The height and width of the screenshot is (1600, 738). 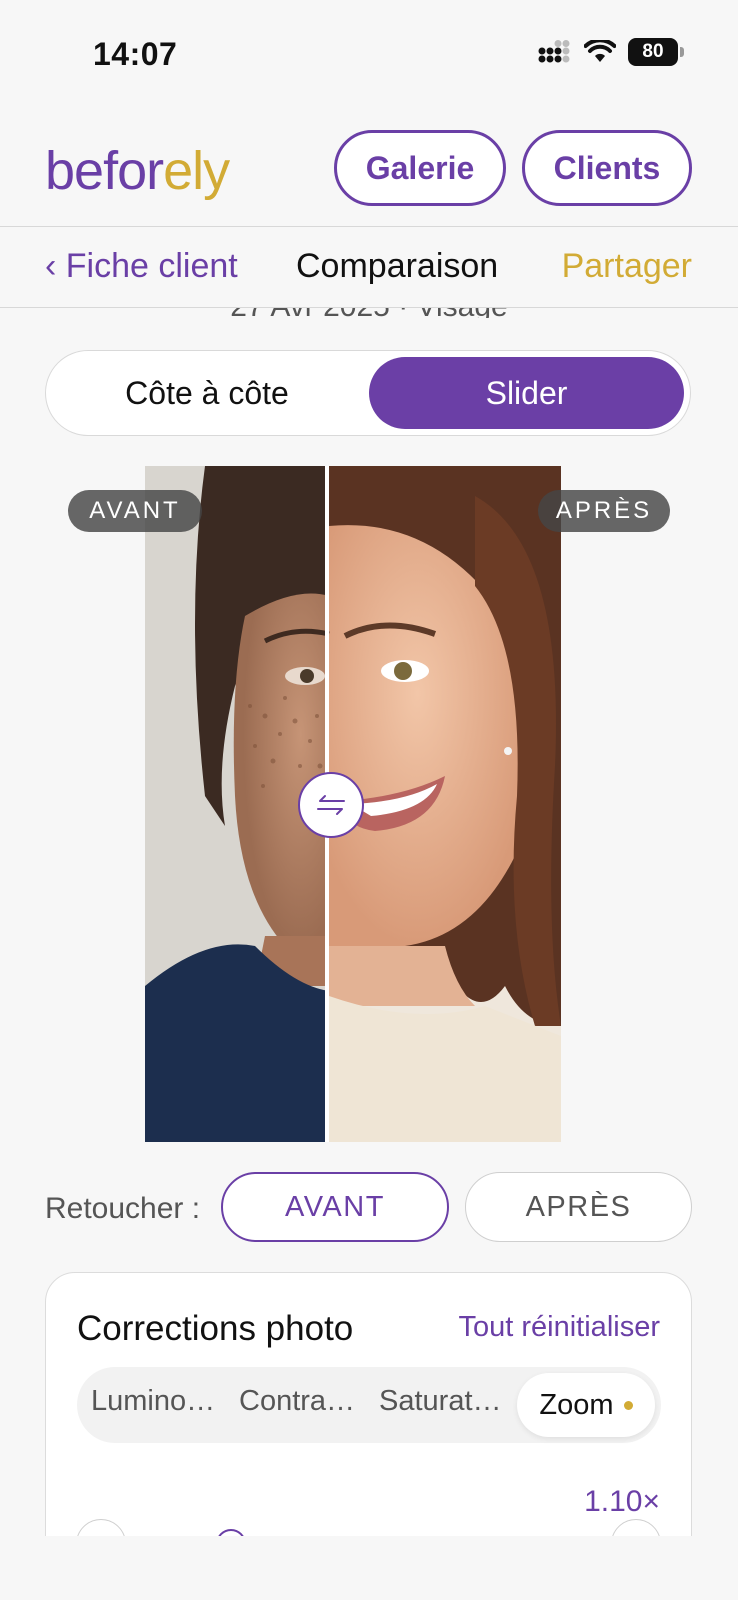 I want to click on view-mode-toggle: Côte à côte Slider, so click(x=368, y=393).